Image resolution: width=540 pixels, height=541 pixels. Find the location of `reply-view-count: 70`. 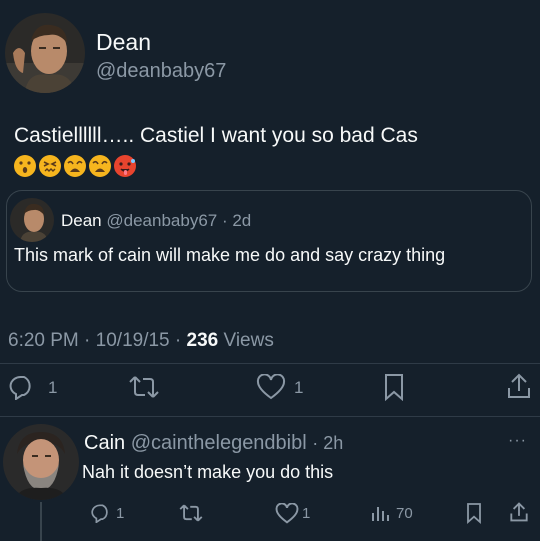

reply-view-count: 70 is located at coordinates (404, 513).